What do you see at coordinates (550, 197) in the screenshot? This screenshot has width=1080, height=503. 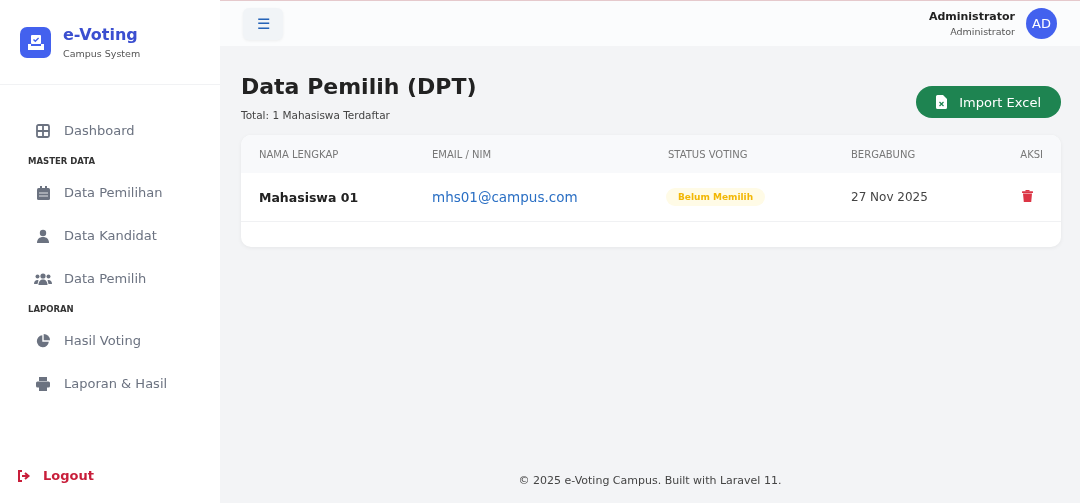 I see `email-link: mhs01@campus.com` at bounding box center [550, 197].